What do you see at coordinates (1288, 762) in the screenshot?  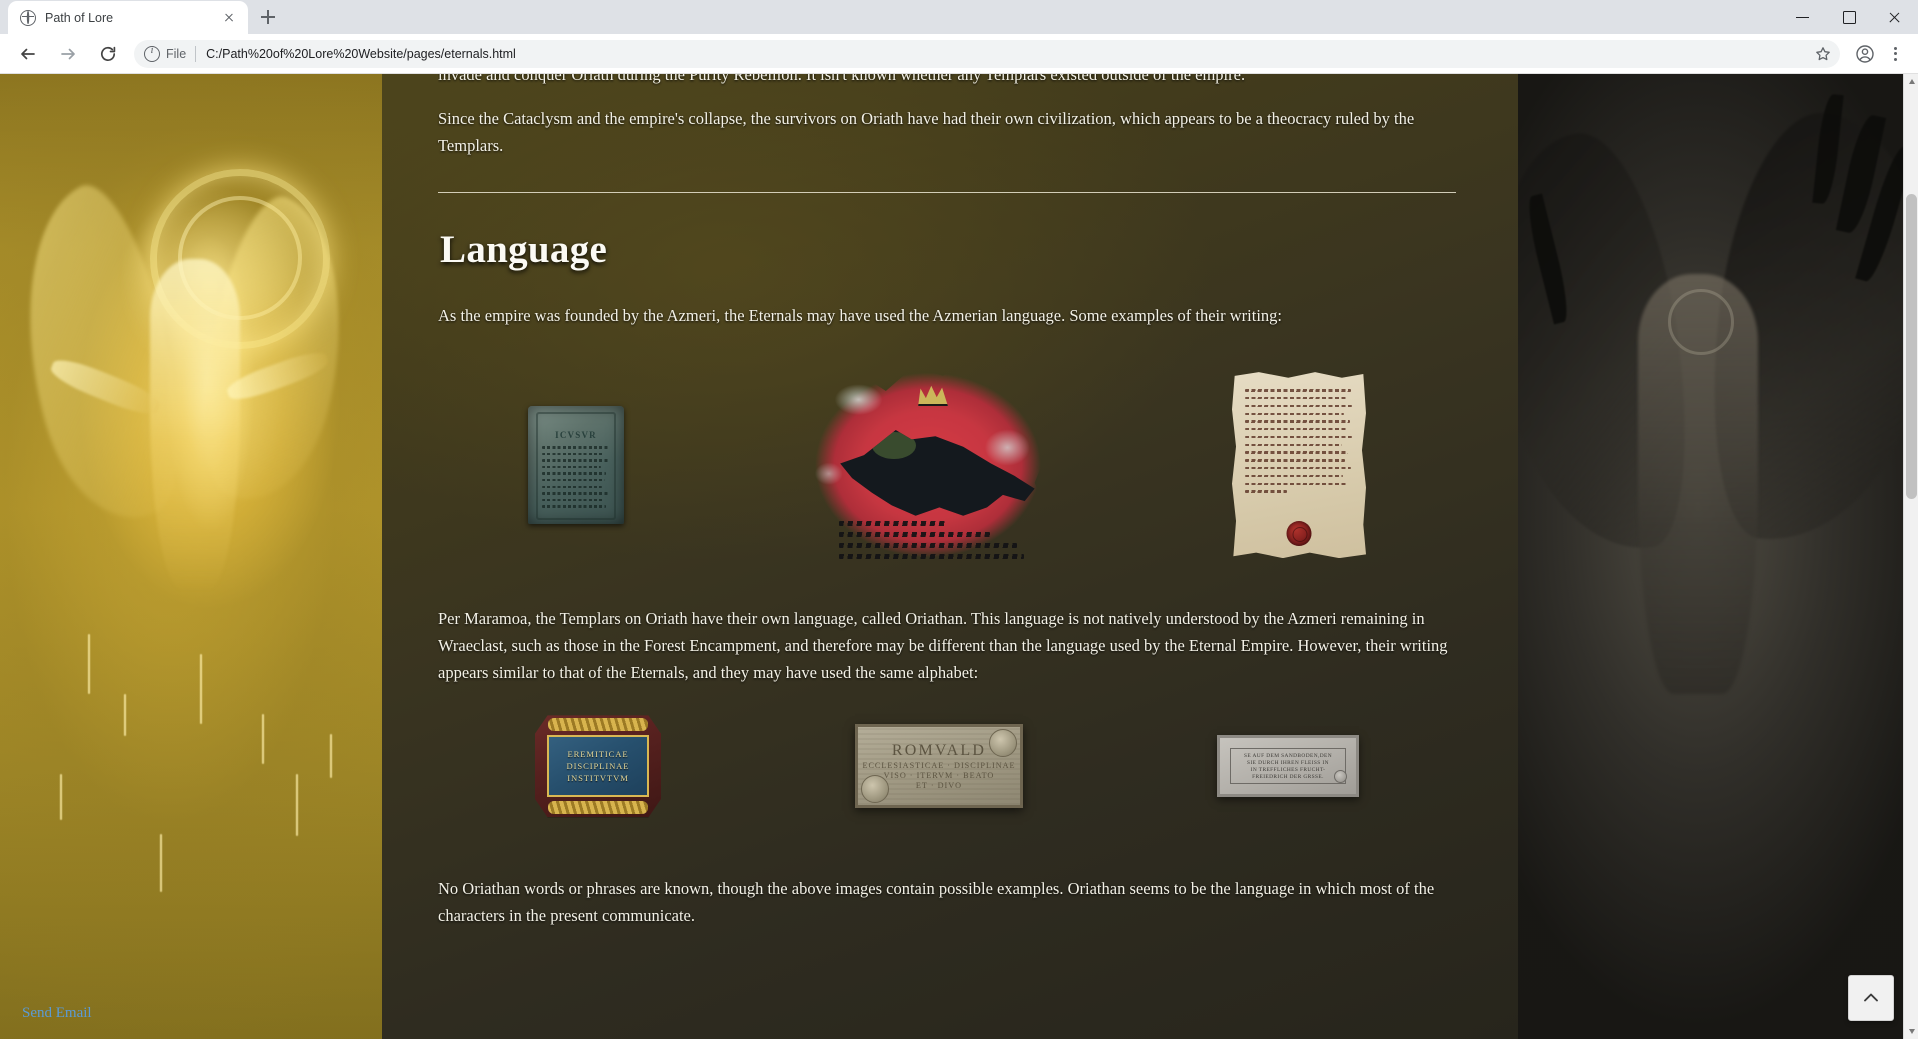 I see `german-line-2: SIE DURCH IHREN FLEISS IN` at bounding box center [1288, 762].